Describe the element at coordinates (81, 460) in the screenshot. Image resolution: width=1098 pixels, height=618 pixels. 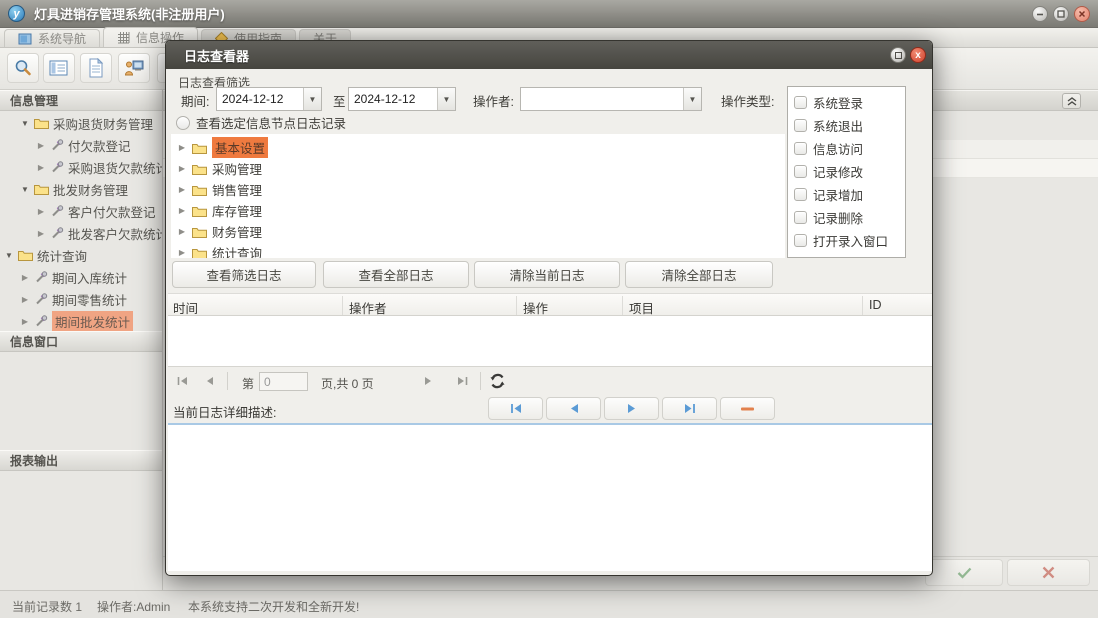
I see `sidebar-panel-report-output: 报表输出` at that location.